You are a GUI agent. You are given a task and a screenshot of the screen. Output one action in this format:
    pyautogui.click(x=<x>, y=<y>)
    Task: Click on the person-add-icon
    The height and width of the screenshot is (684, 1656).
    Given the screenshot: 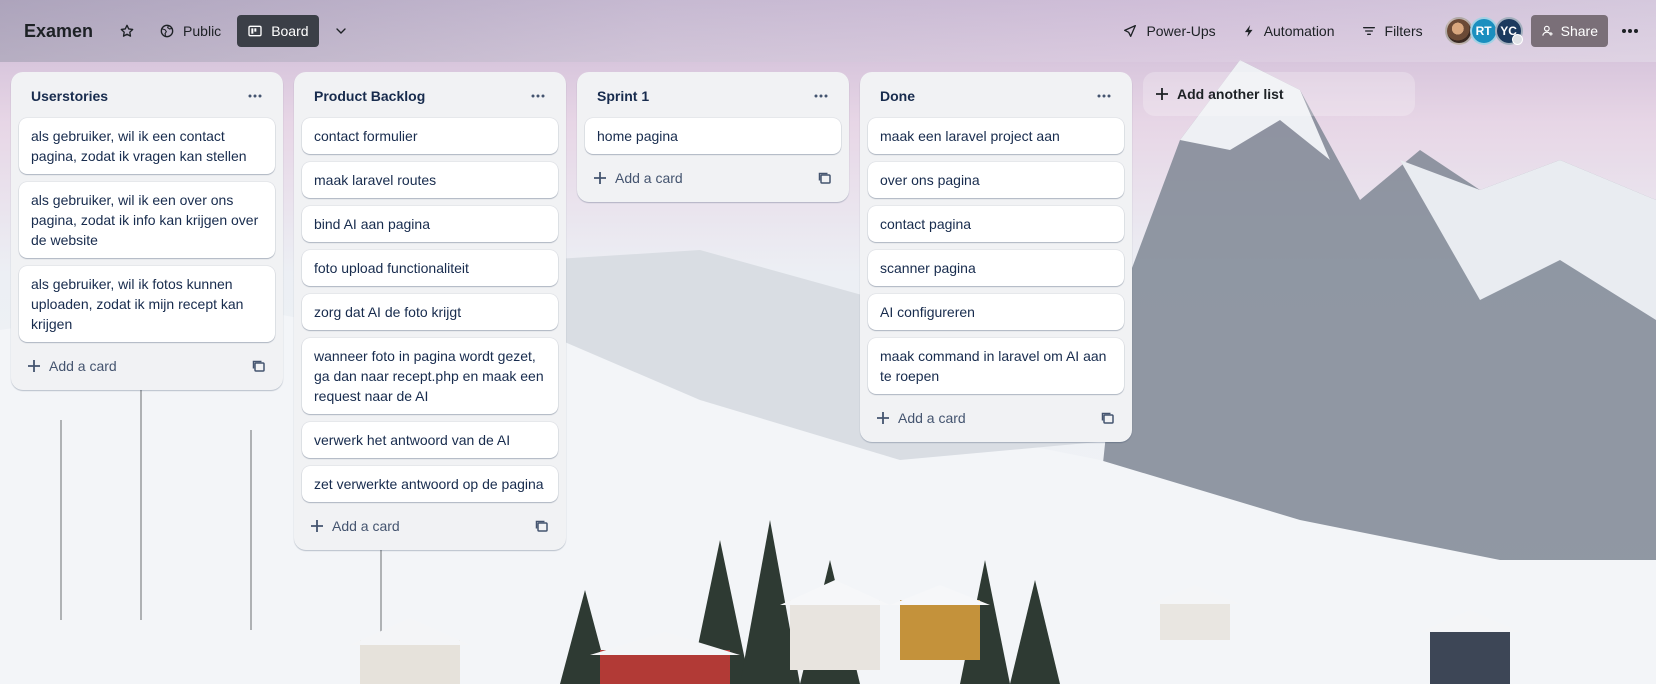 What is the action you would take?
    pyautogui.click(x=1547, y=30)
    